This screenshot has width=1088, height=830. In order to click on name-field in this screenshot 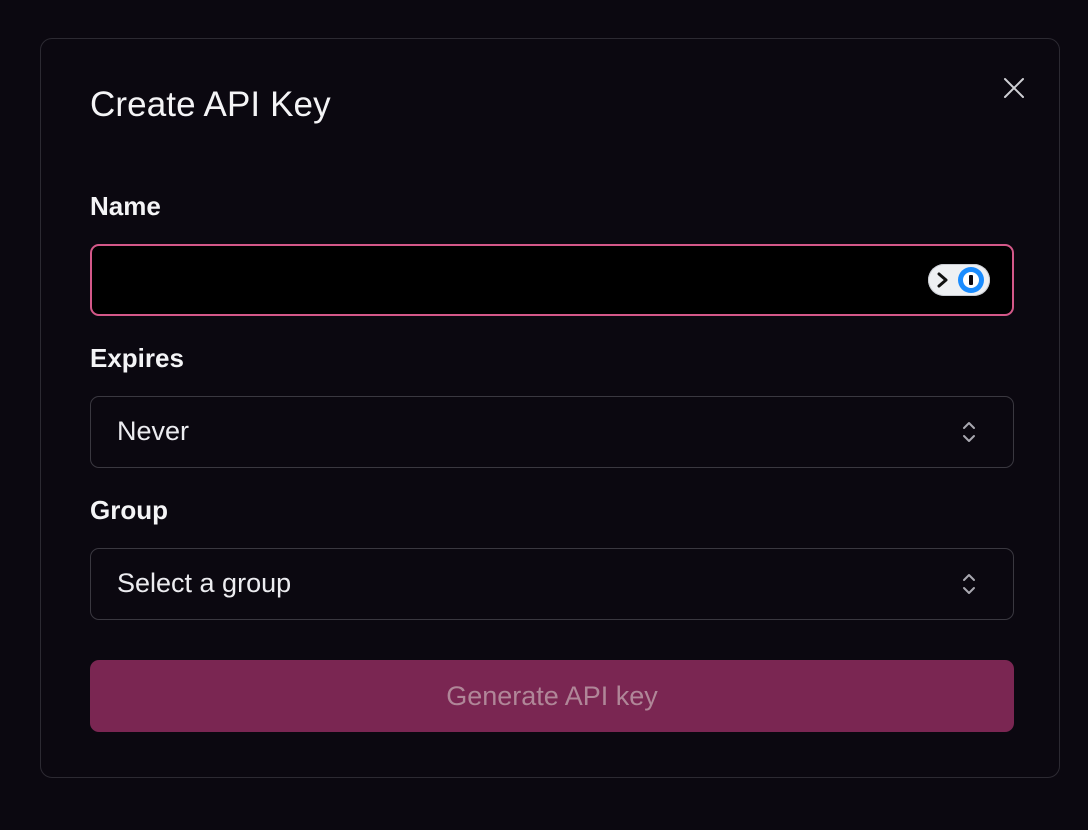, I will do `click(552, 280)`.